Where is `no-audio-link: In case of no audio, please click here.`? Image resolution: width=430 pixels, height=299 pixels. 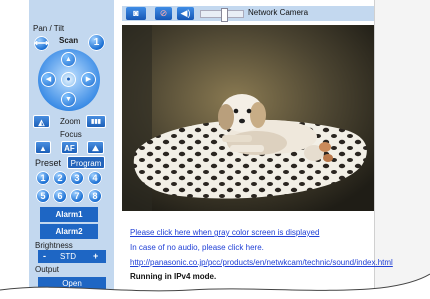 no-audio-link: In case of no audio, please click here. is located at coordinates (197, 247).